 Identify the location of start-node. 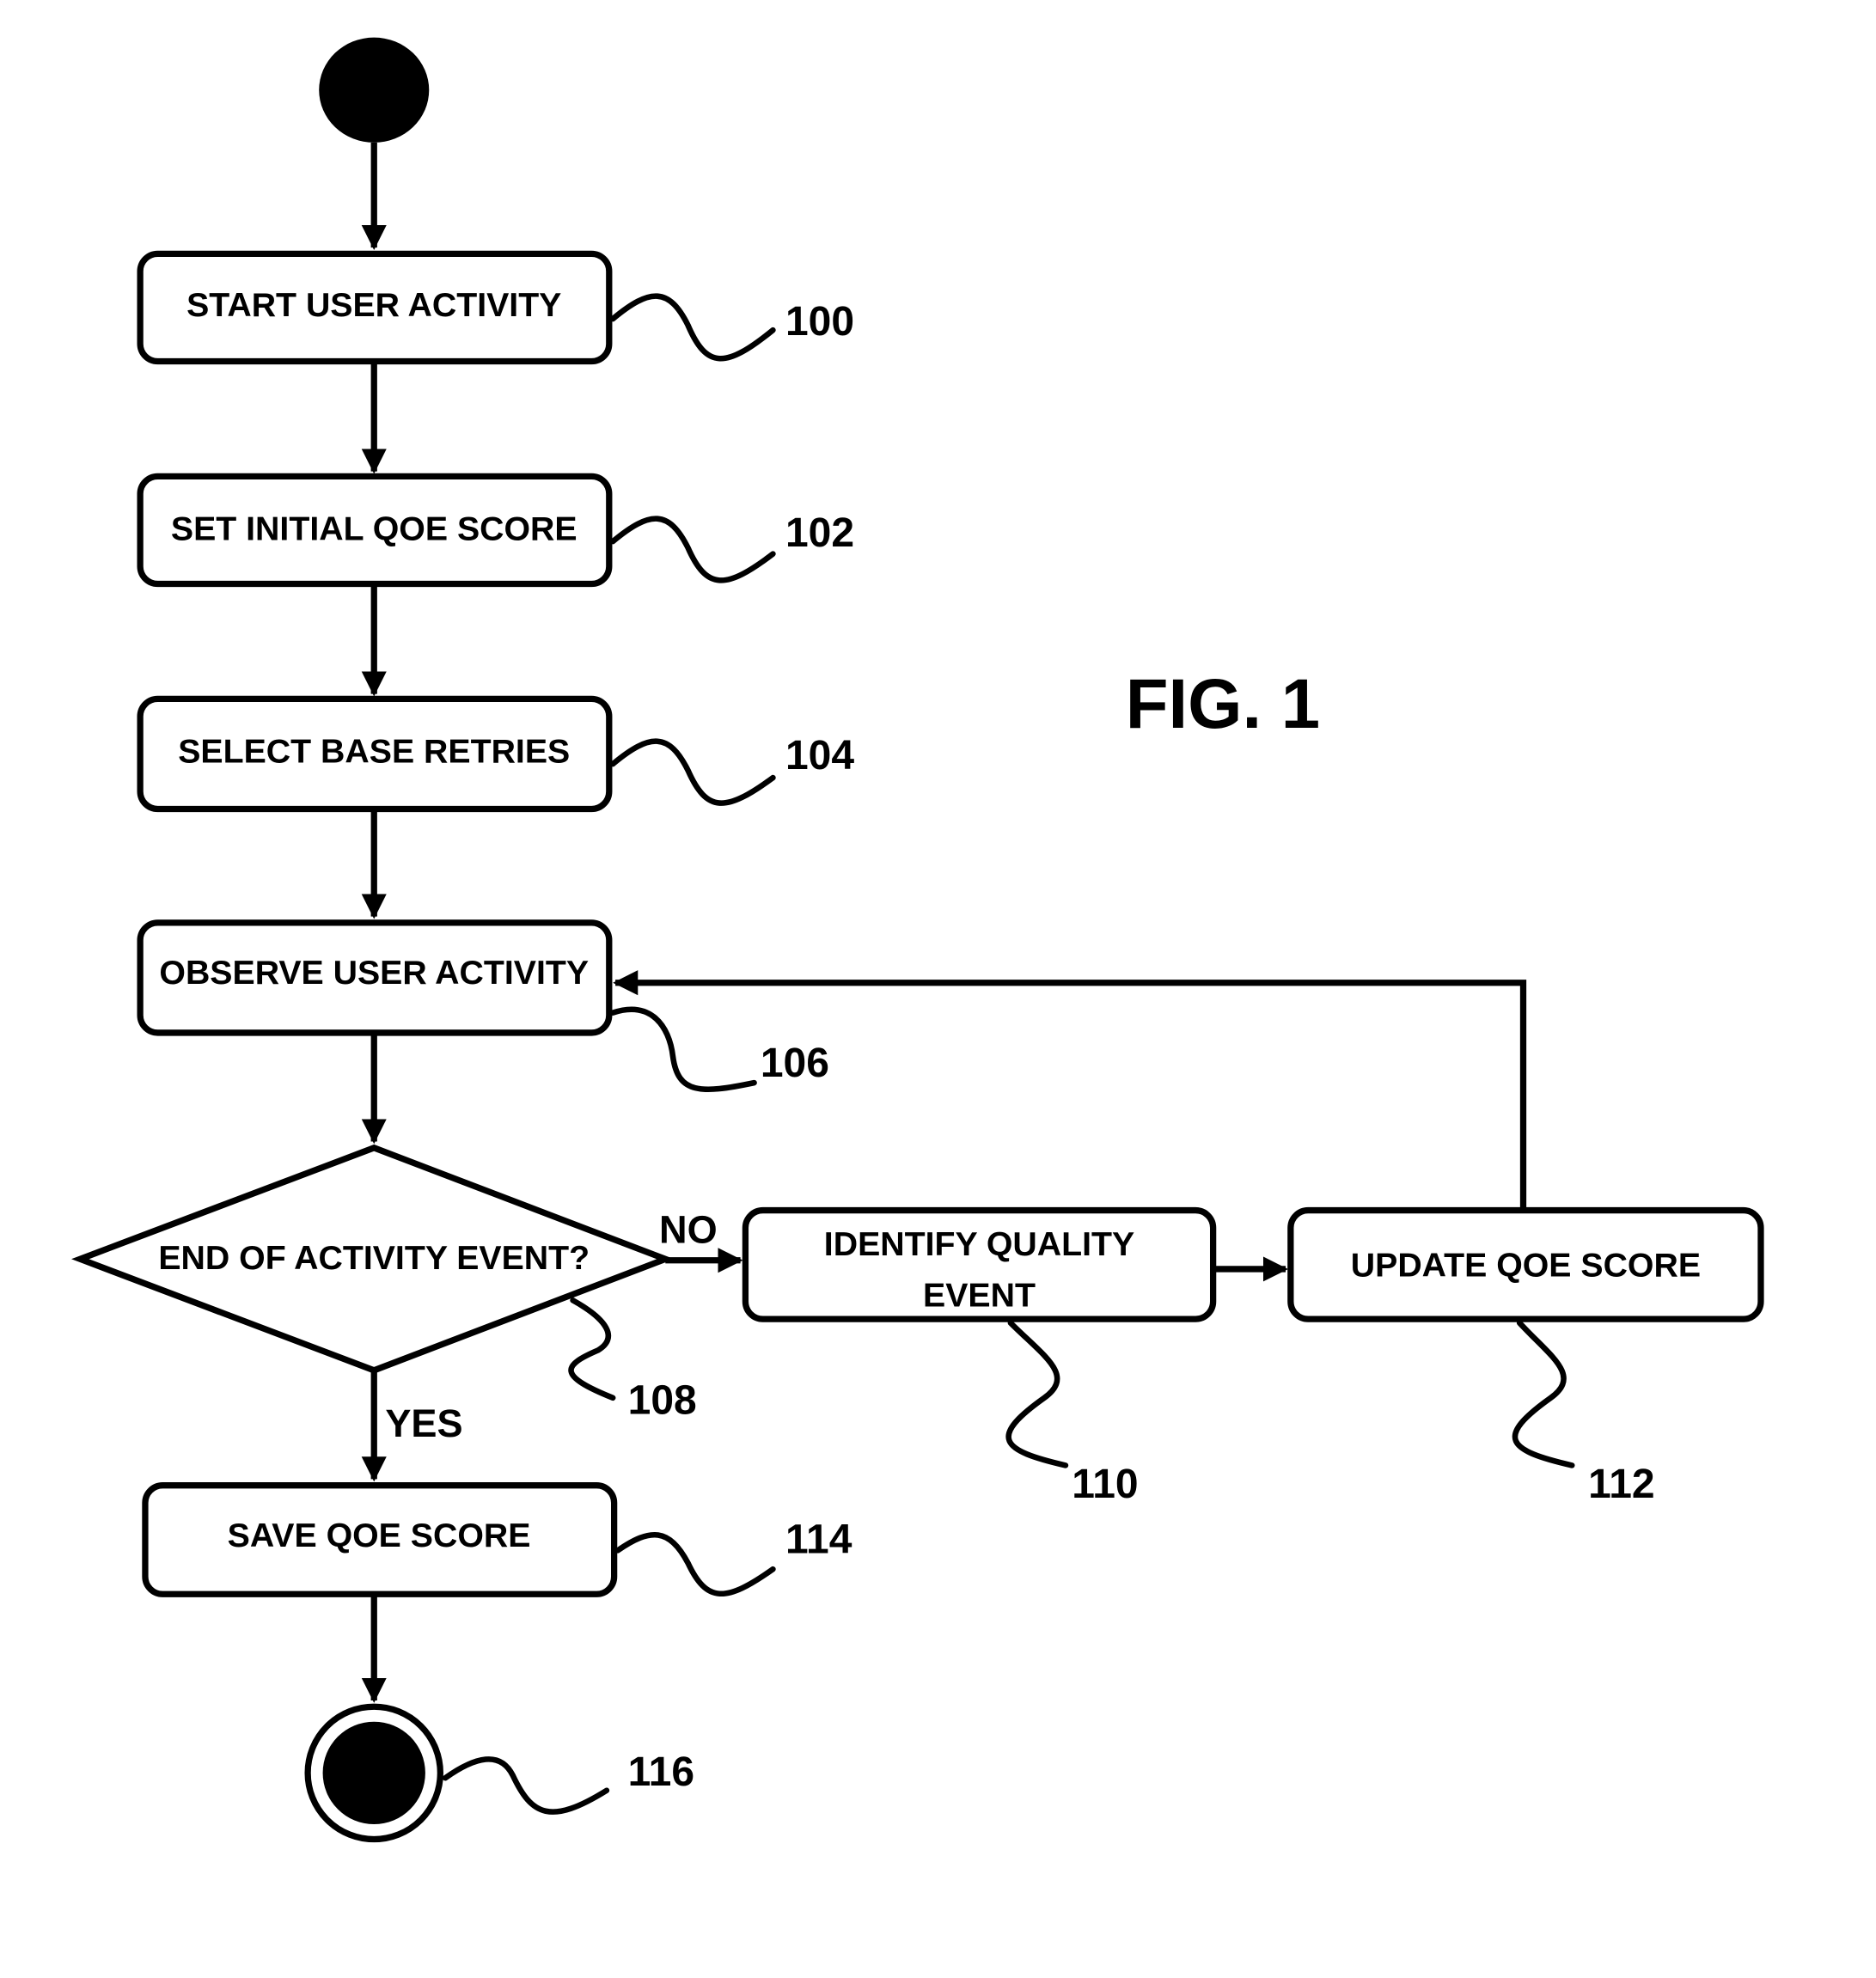
(374, 90).